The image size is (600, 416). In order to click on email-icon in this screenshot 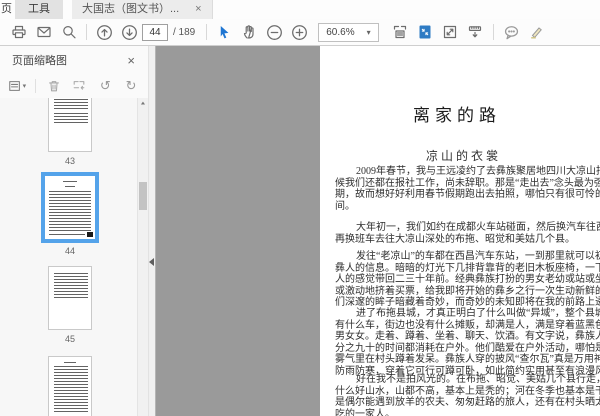, I will do `click(43, 32)`.